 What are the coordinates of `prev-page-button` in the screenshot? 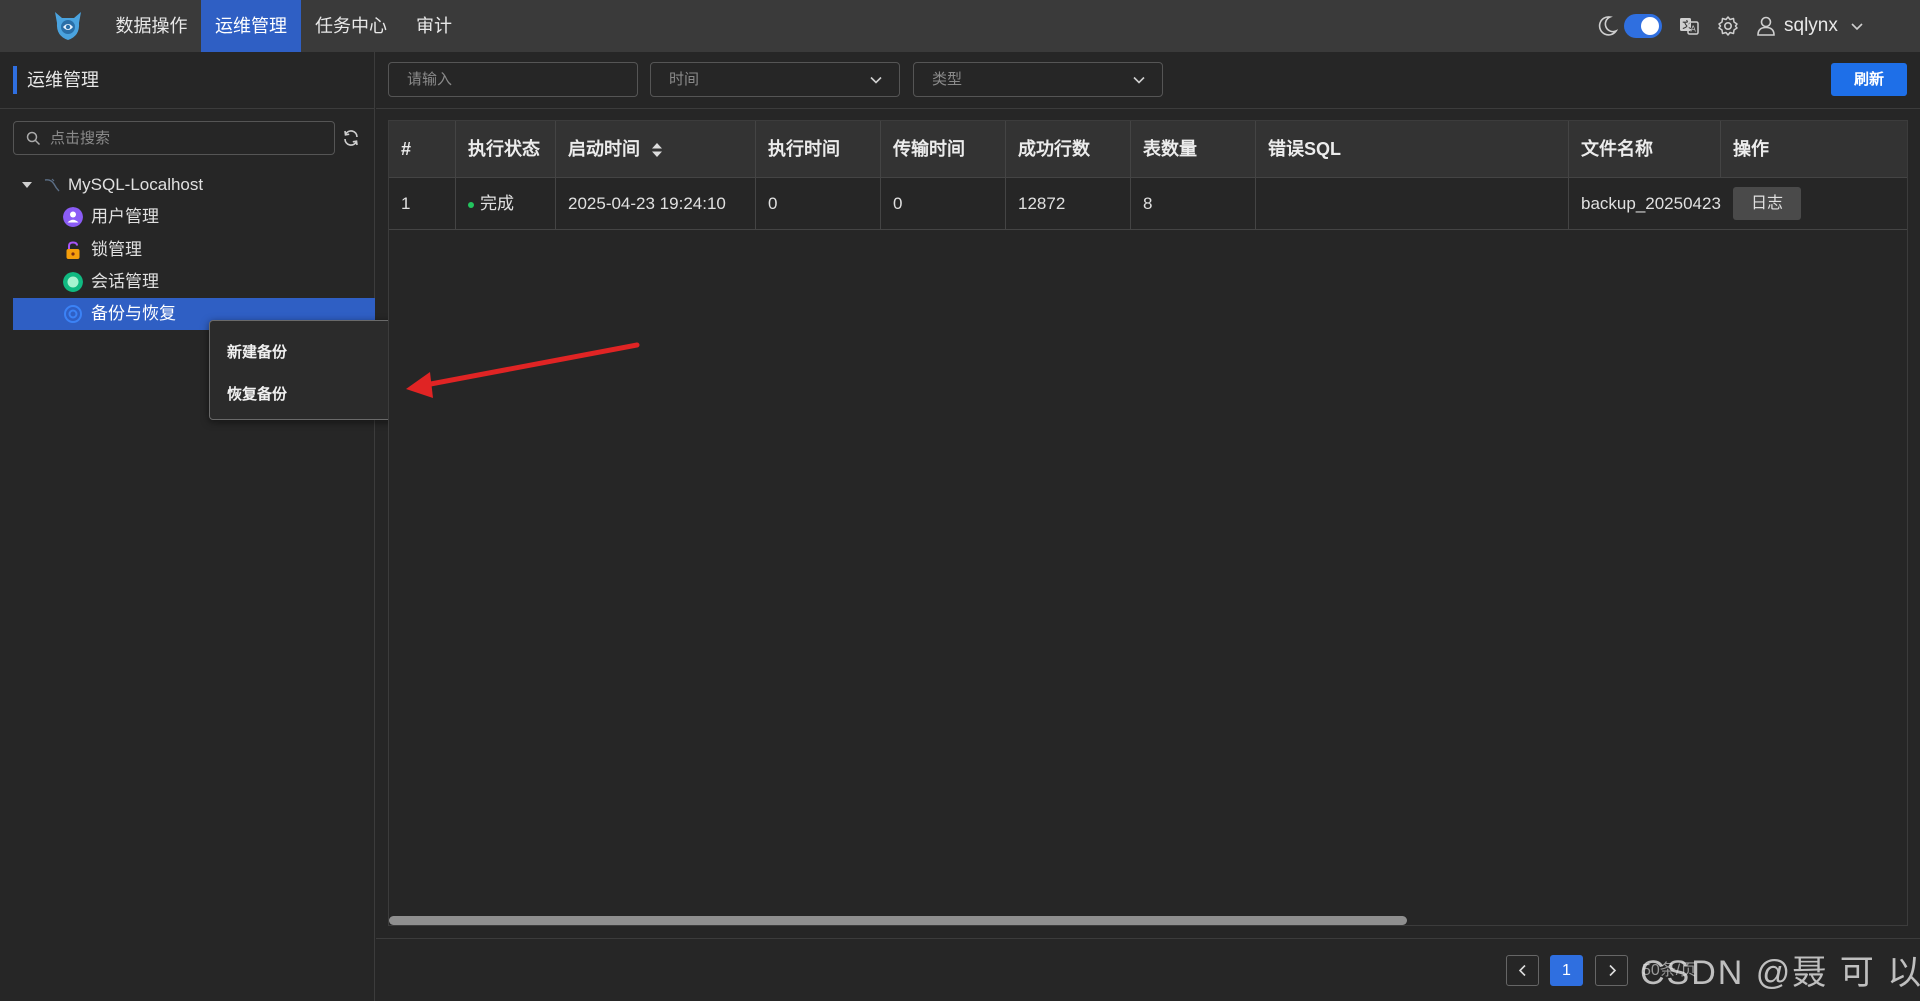 It's located at (1522, 970).